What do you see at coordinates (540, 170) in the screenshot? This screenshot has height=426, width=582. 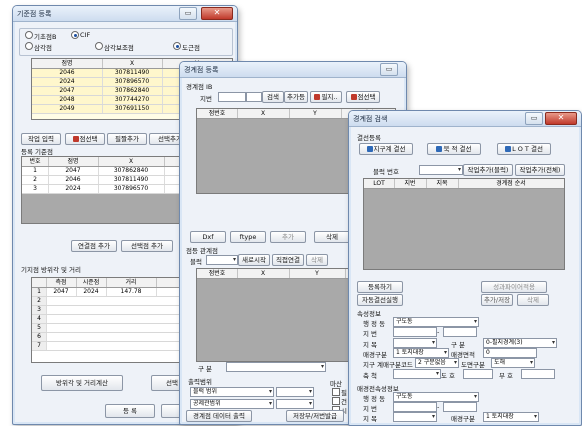 I see `work-add-all-button: 작업추가(전체)` at bounding box center [540, 170].